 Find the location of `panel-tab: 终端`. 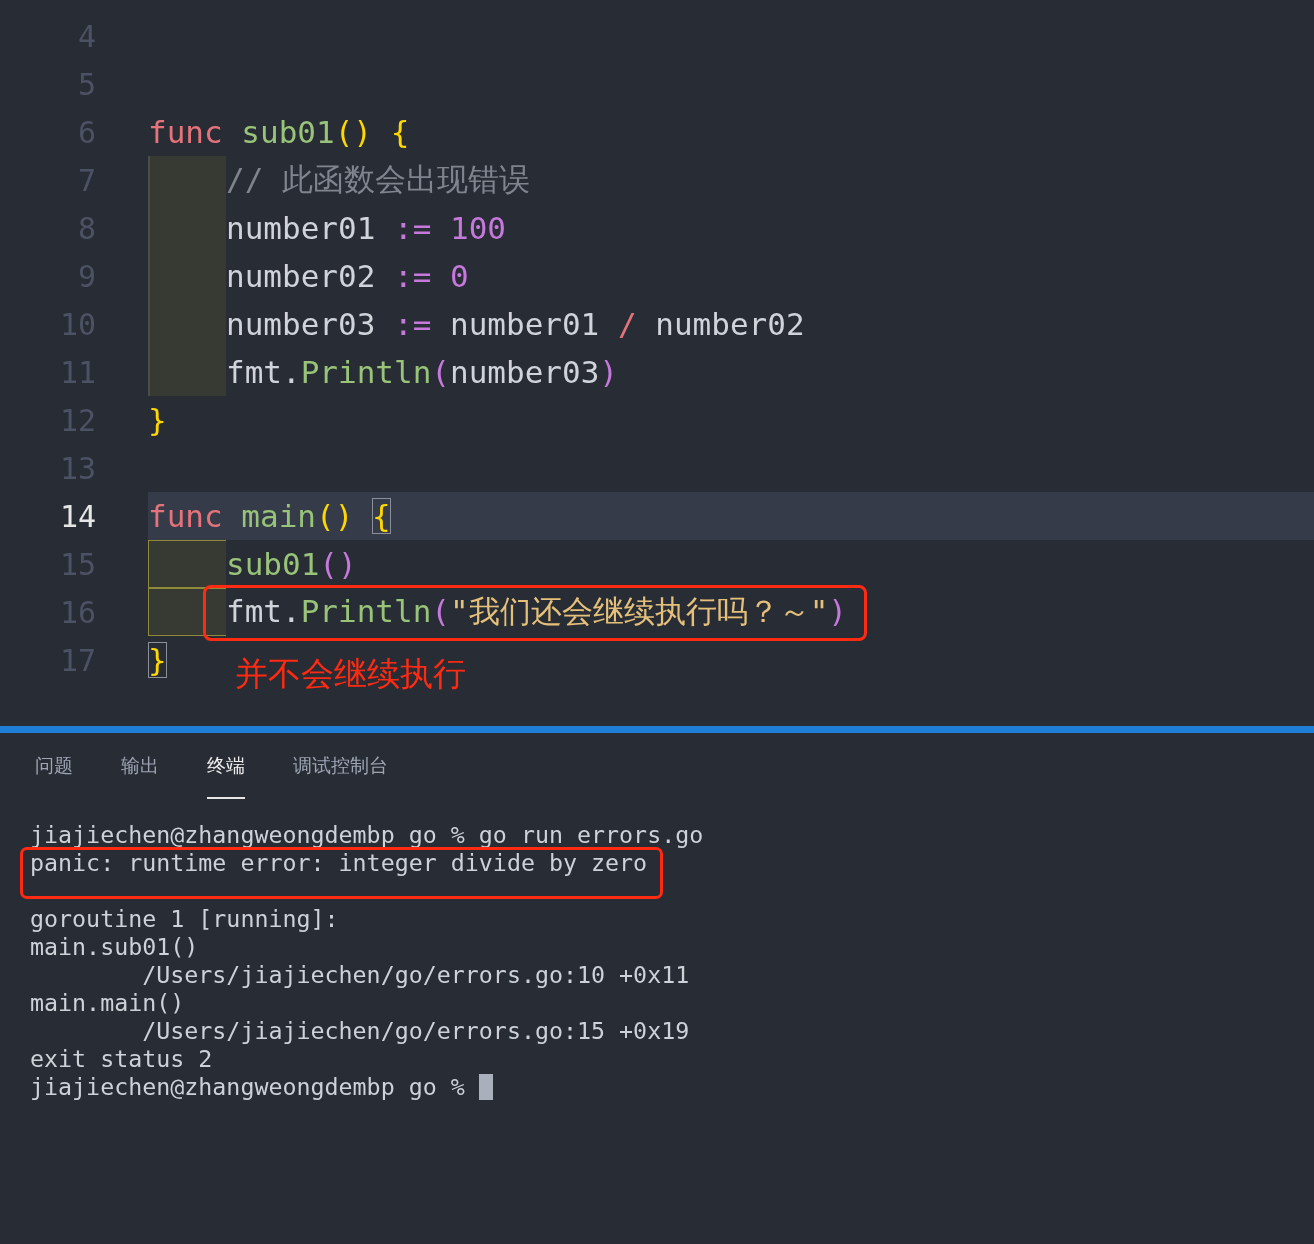

panel-tab: 终端 is located at coordinates (226, 766).